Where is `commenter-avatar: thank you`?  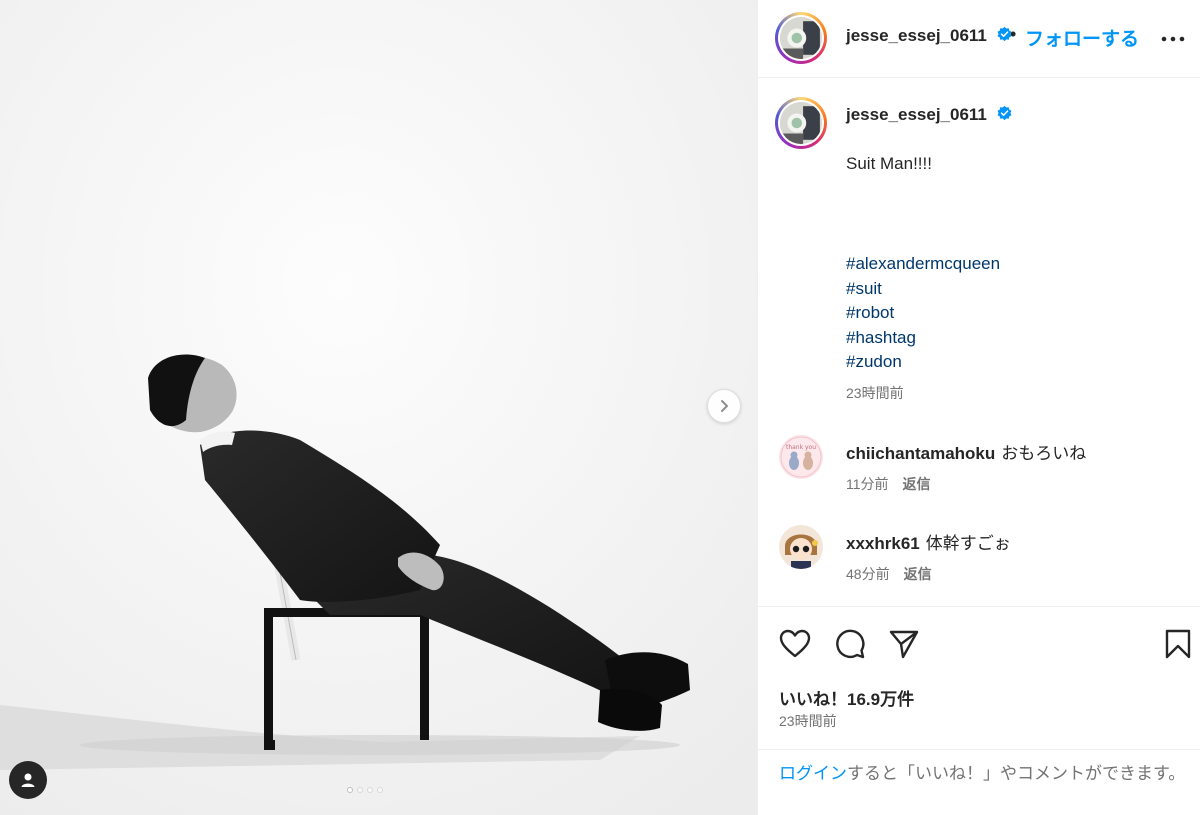
commenter-avatar: thank you is located at coordinates (801, 457).